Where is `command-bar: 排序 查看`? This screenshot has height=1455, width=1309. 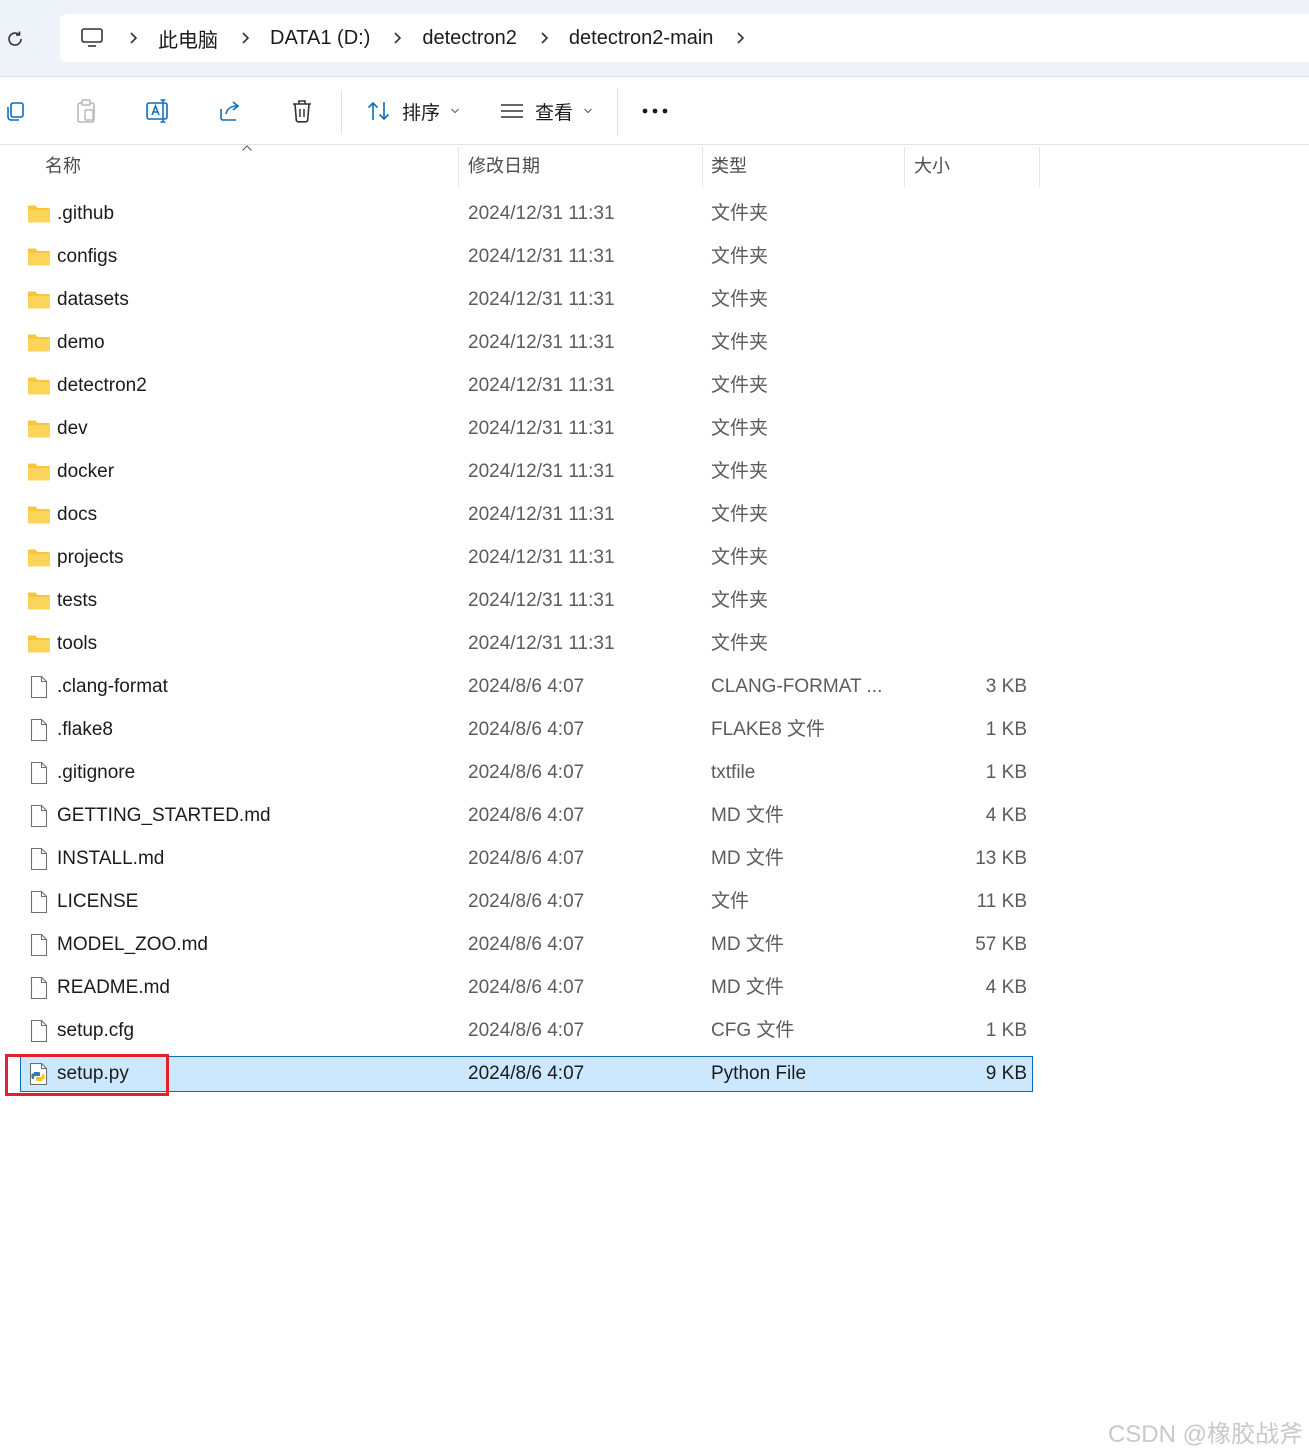
command-bar: 排序 查看 is located at coordinates (654, 111).